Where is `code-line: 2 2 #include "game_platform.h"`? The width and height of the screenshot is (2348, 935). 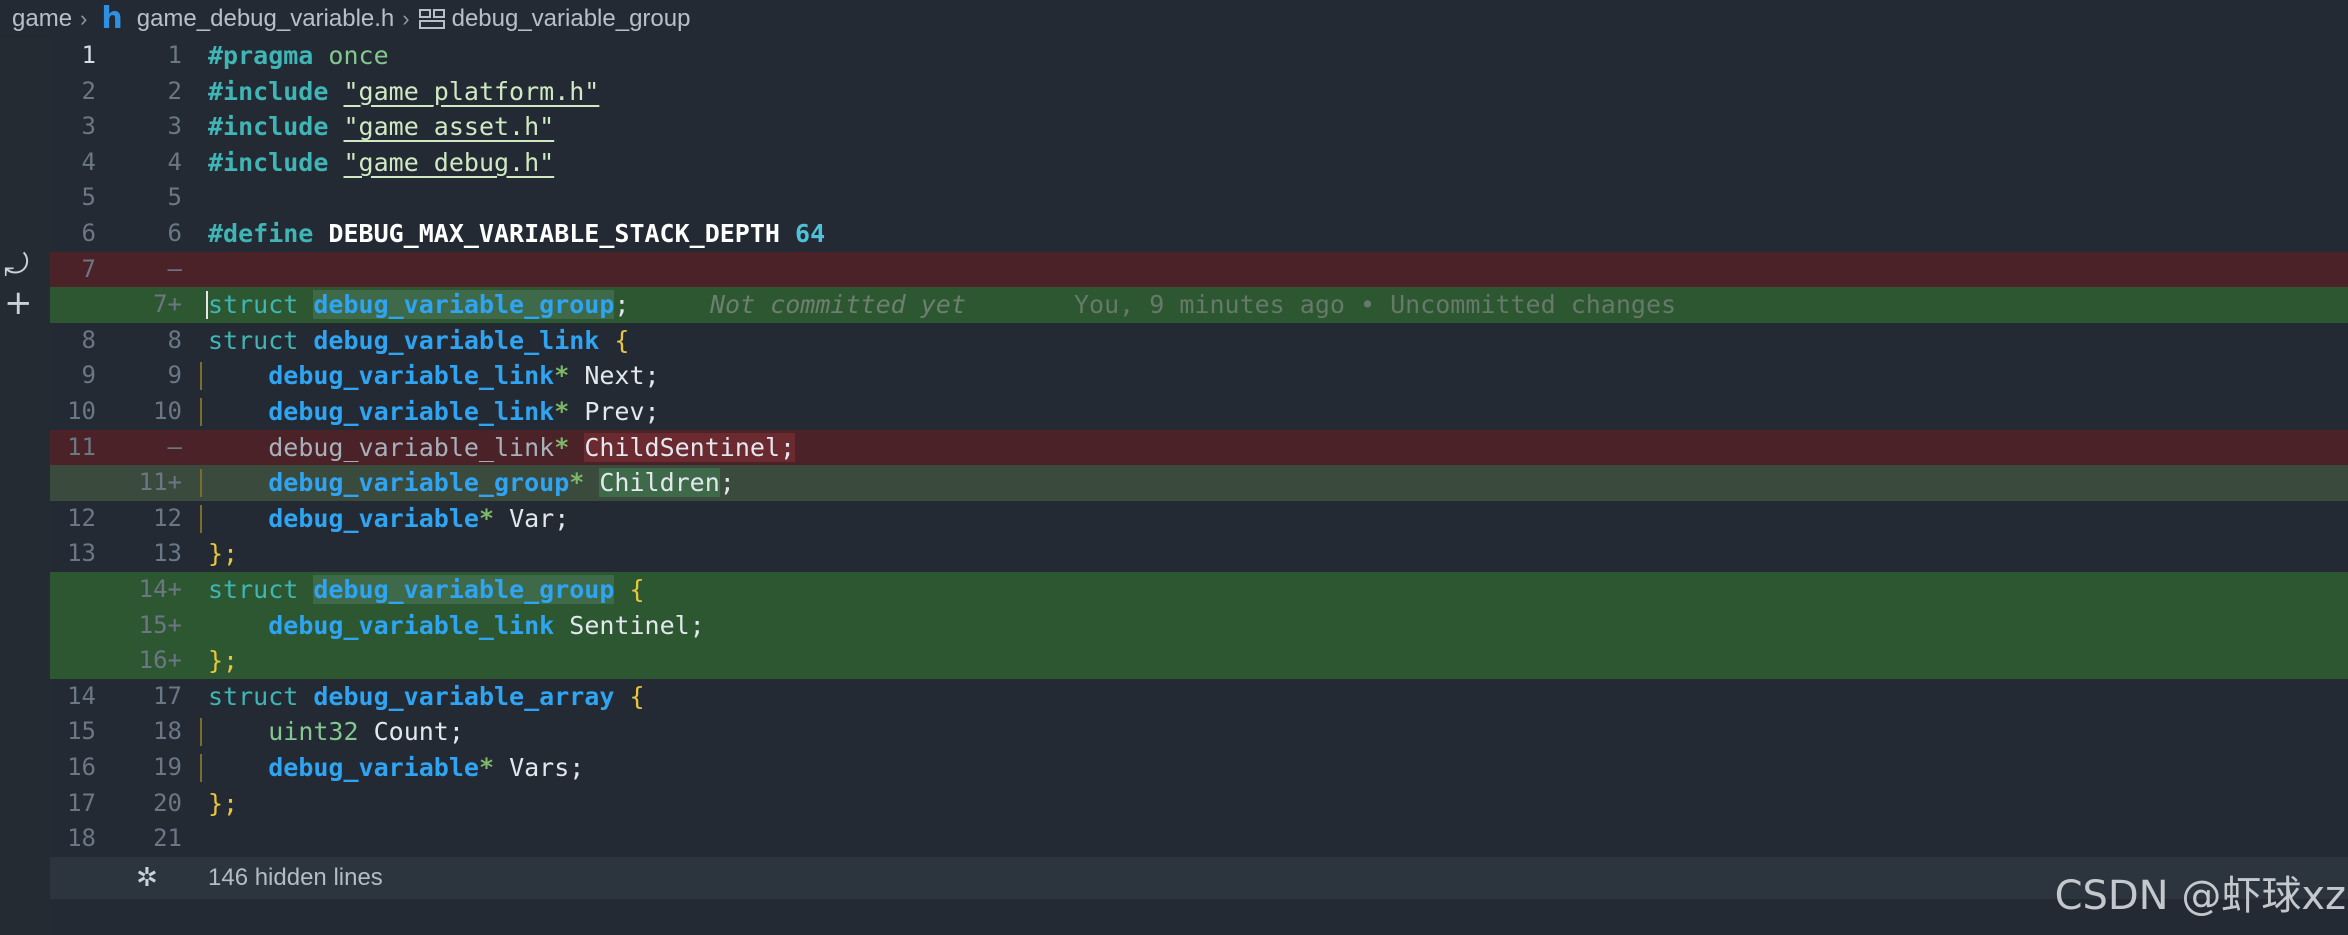 code-line: 2 2 #include "game_platform.h" is located at coordinates (1199, 92).